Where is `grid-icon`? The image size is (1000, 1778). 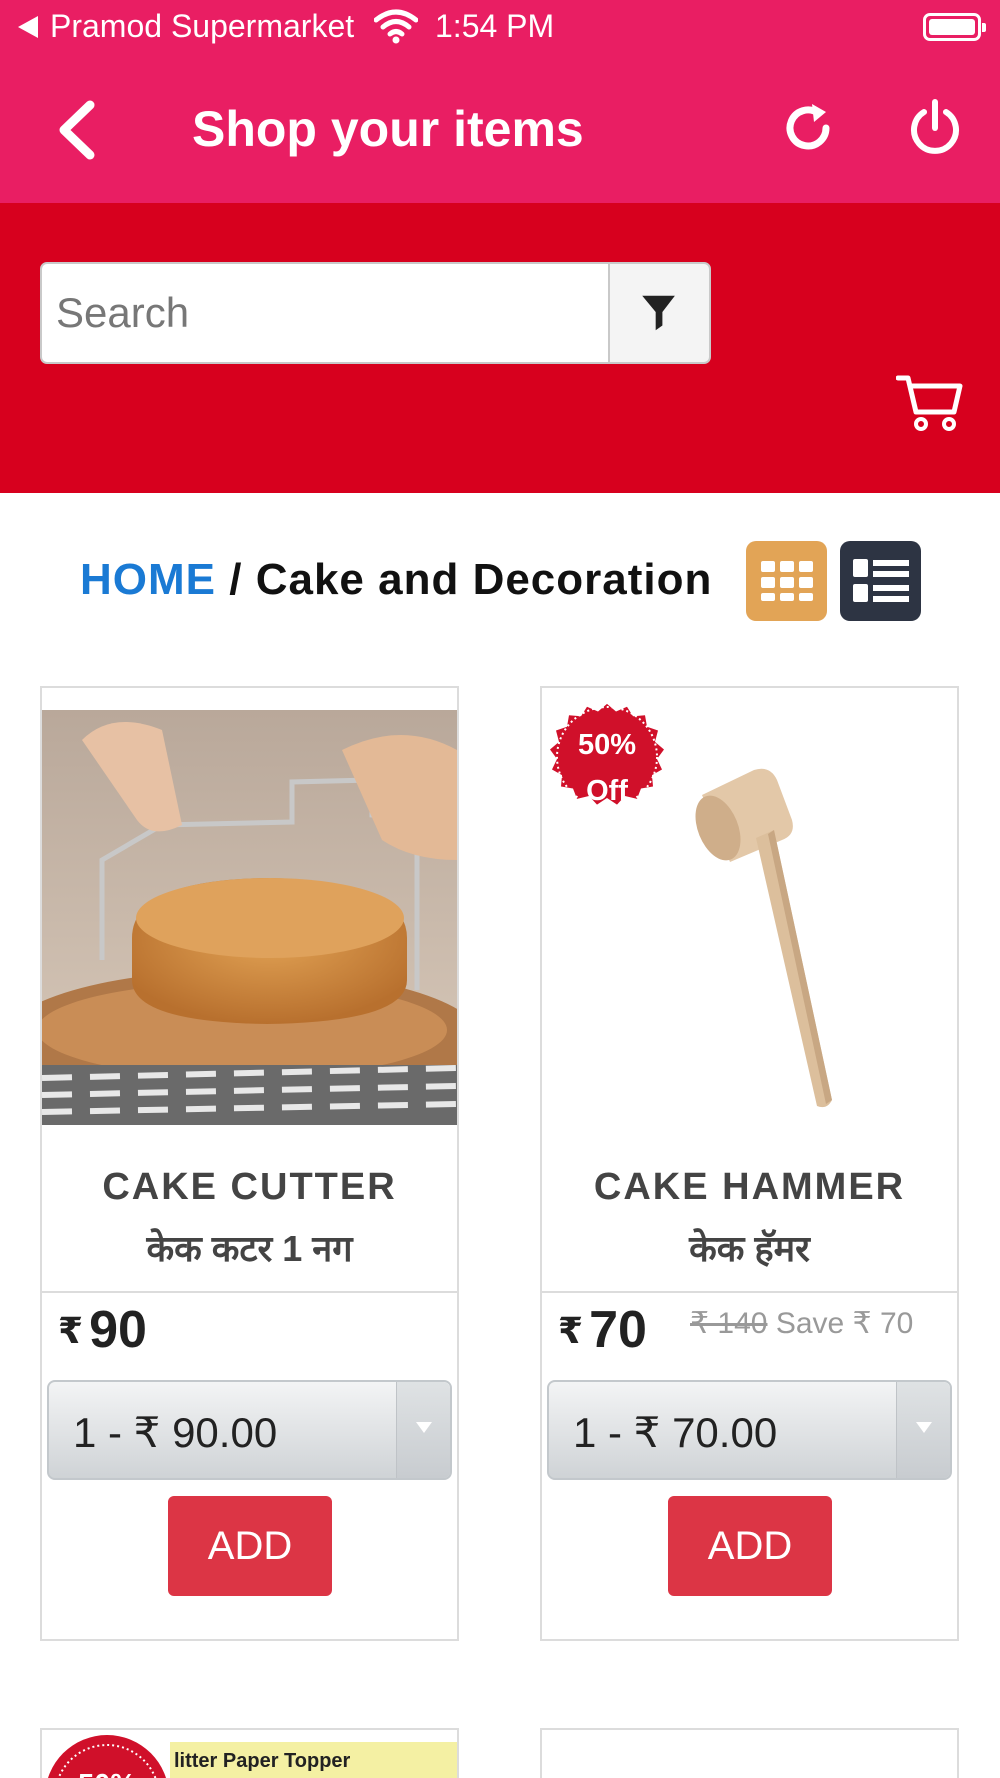 grid-icon is located at coordinates (787, 581).